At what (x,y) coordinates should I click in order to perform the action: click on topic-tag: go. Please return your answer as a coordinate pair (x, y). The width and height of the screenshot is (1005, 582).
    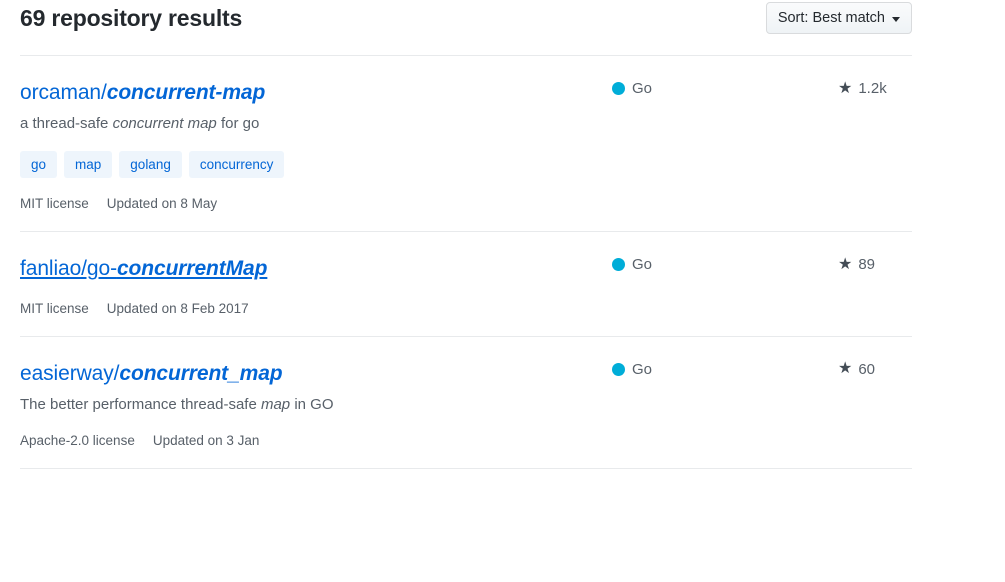
    Looking at the image, I should click on (39, 165).